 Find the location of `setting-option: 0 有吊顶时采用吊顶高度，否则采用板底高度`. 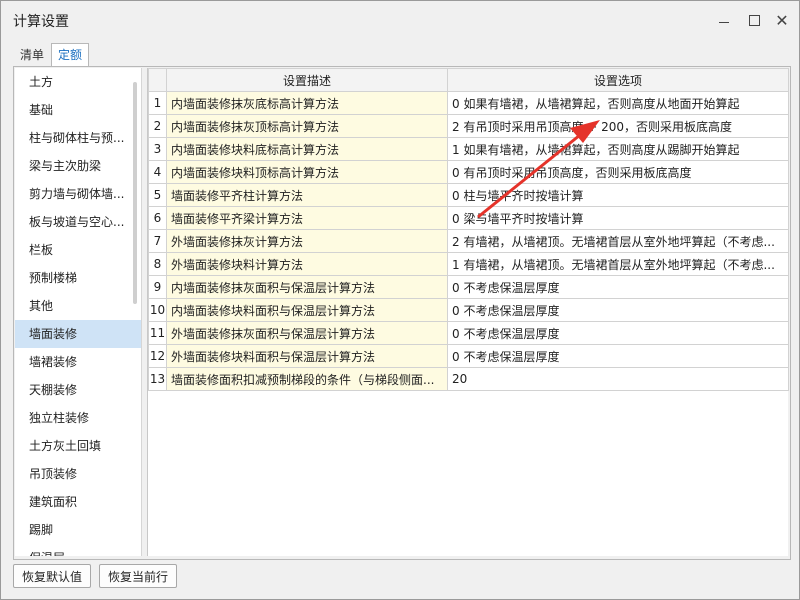

setting-option: 0 有吊顶时采用吊顶高度，否则采用板底高度 is located at coordinates (618, 172).